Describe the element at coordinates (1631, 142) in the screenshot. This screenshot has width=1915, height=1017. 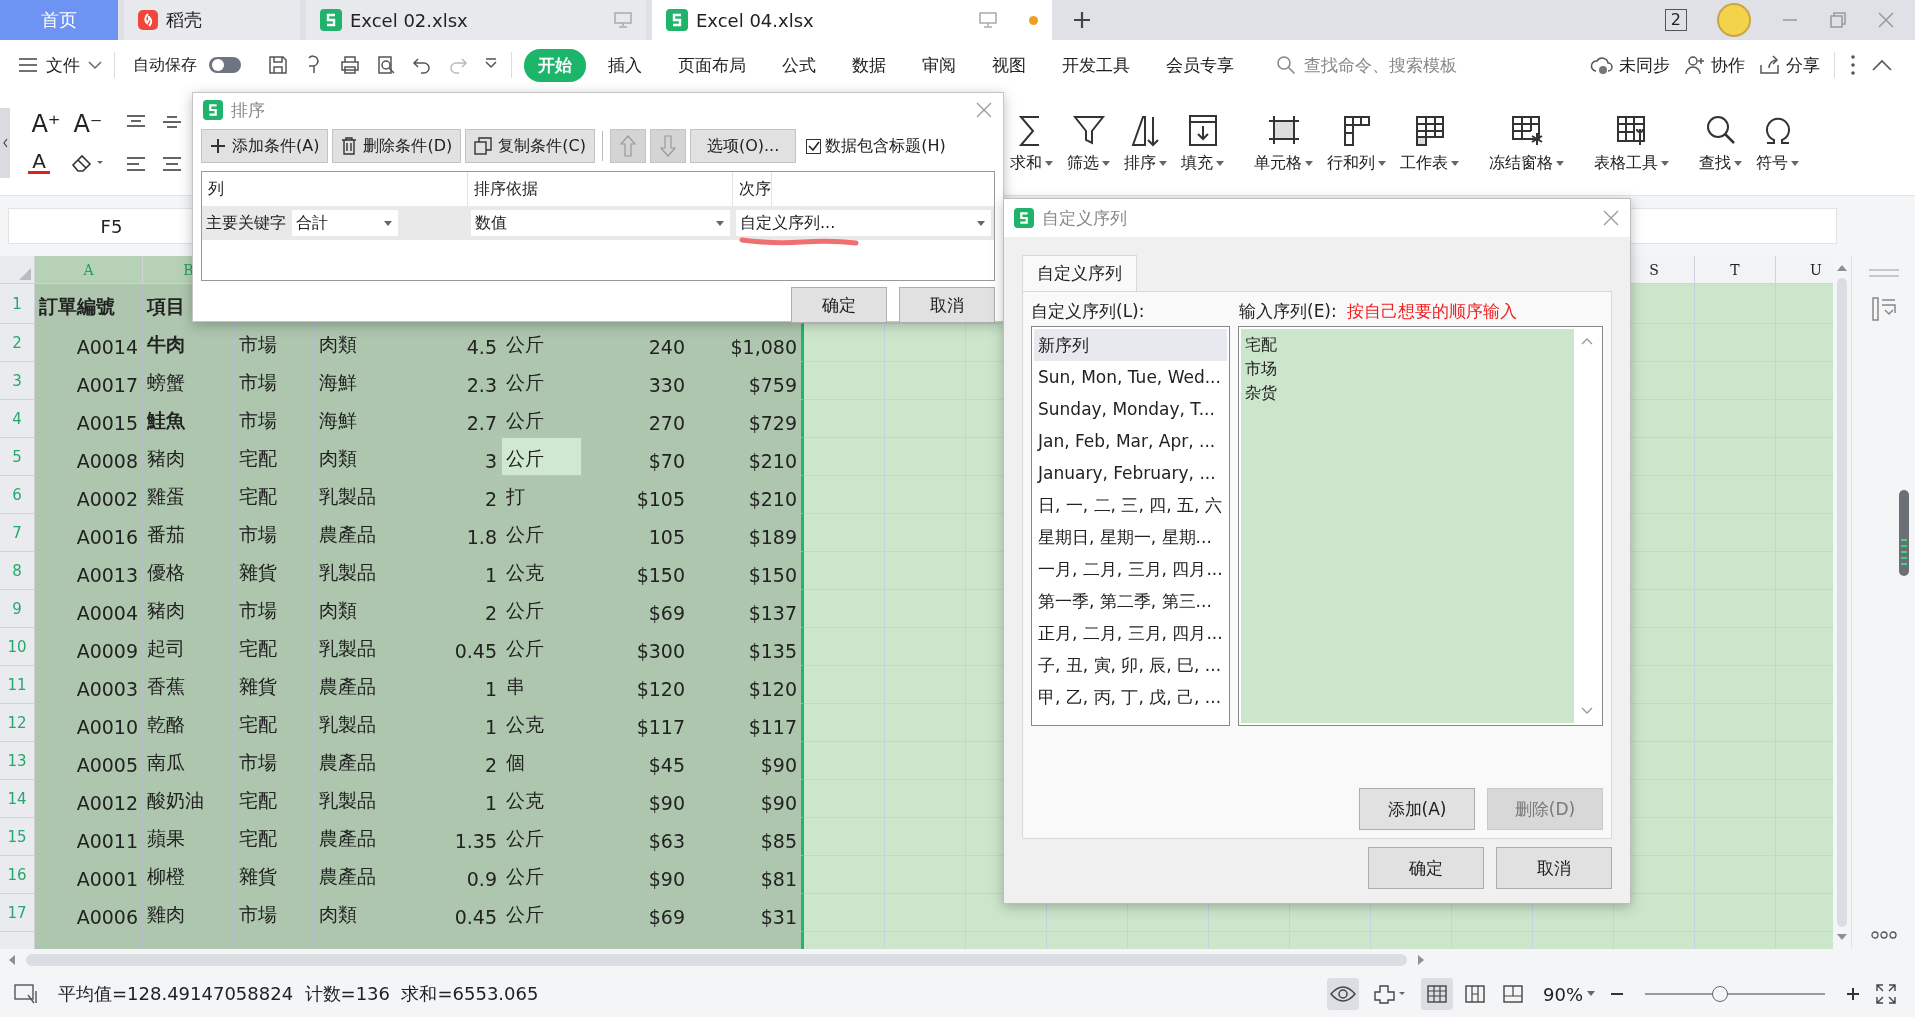
I see `ribbon-button: 表格工具` at that location.